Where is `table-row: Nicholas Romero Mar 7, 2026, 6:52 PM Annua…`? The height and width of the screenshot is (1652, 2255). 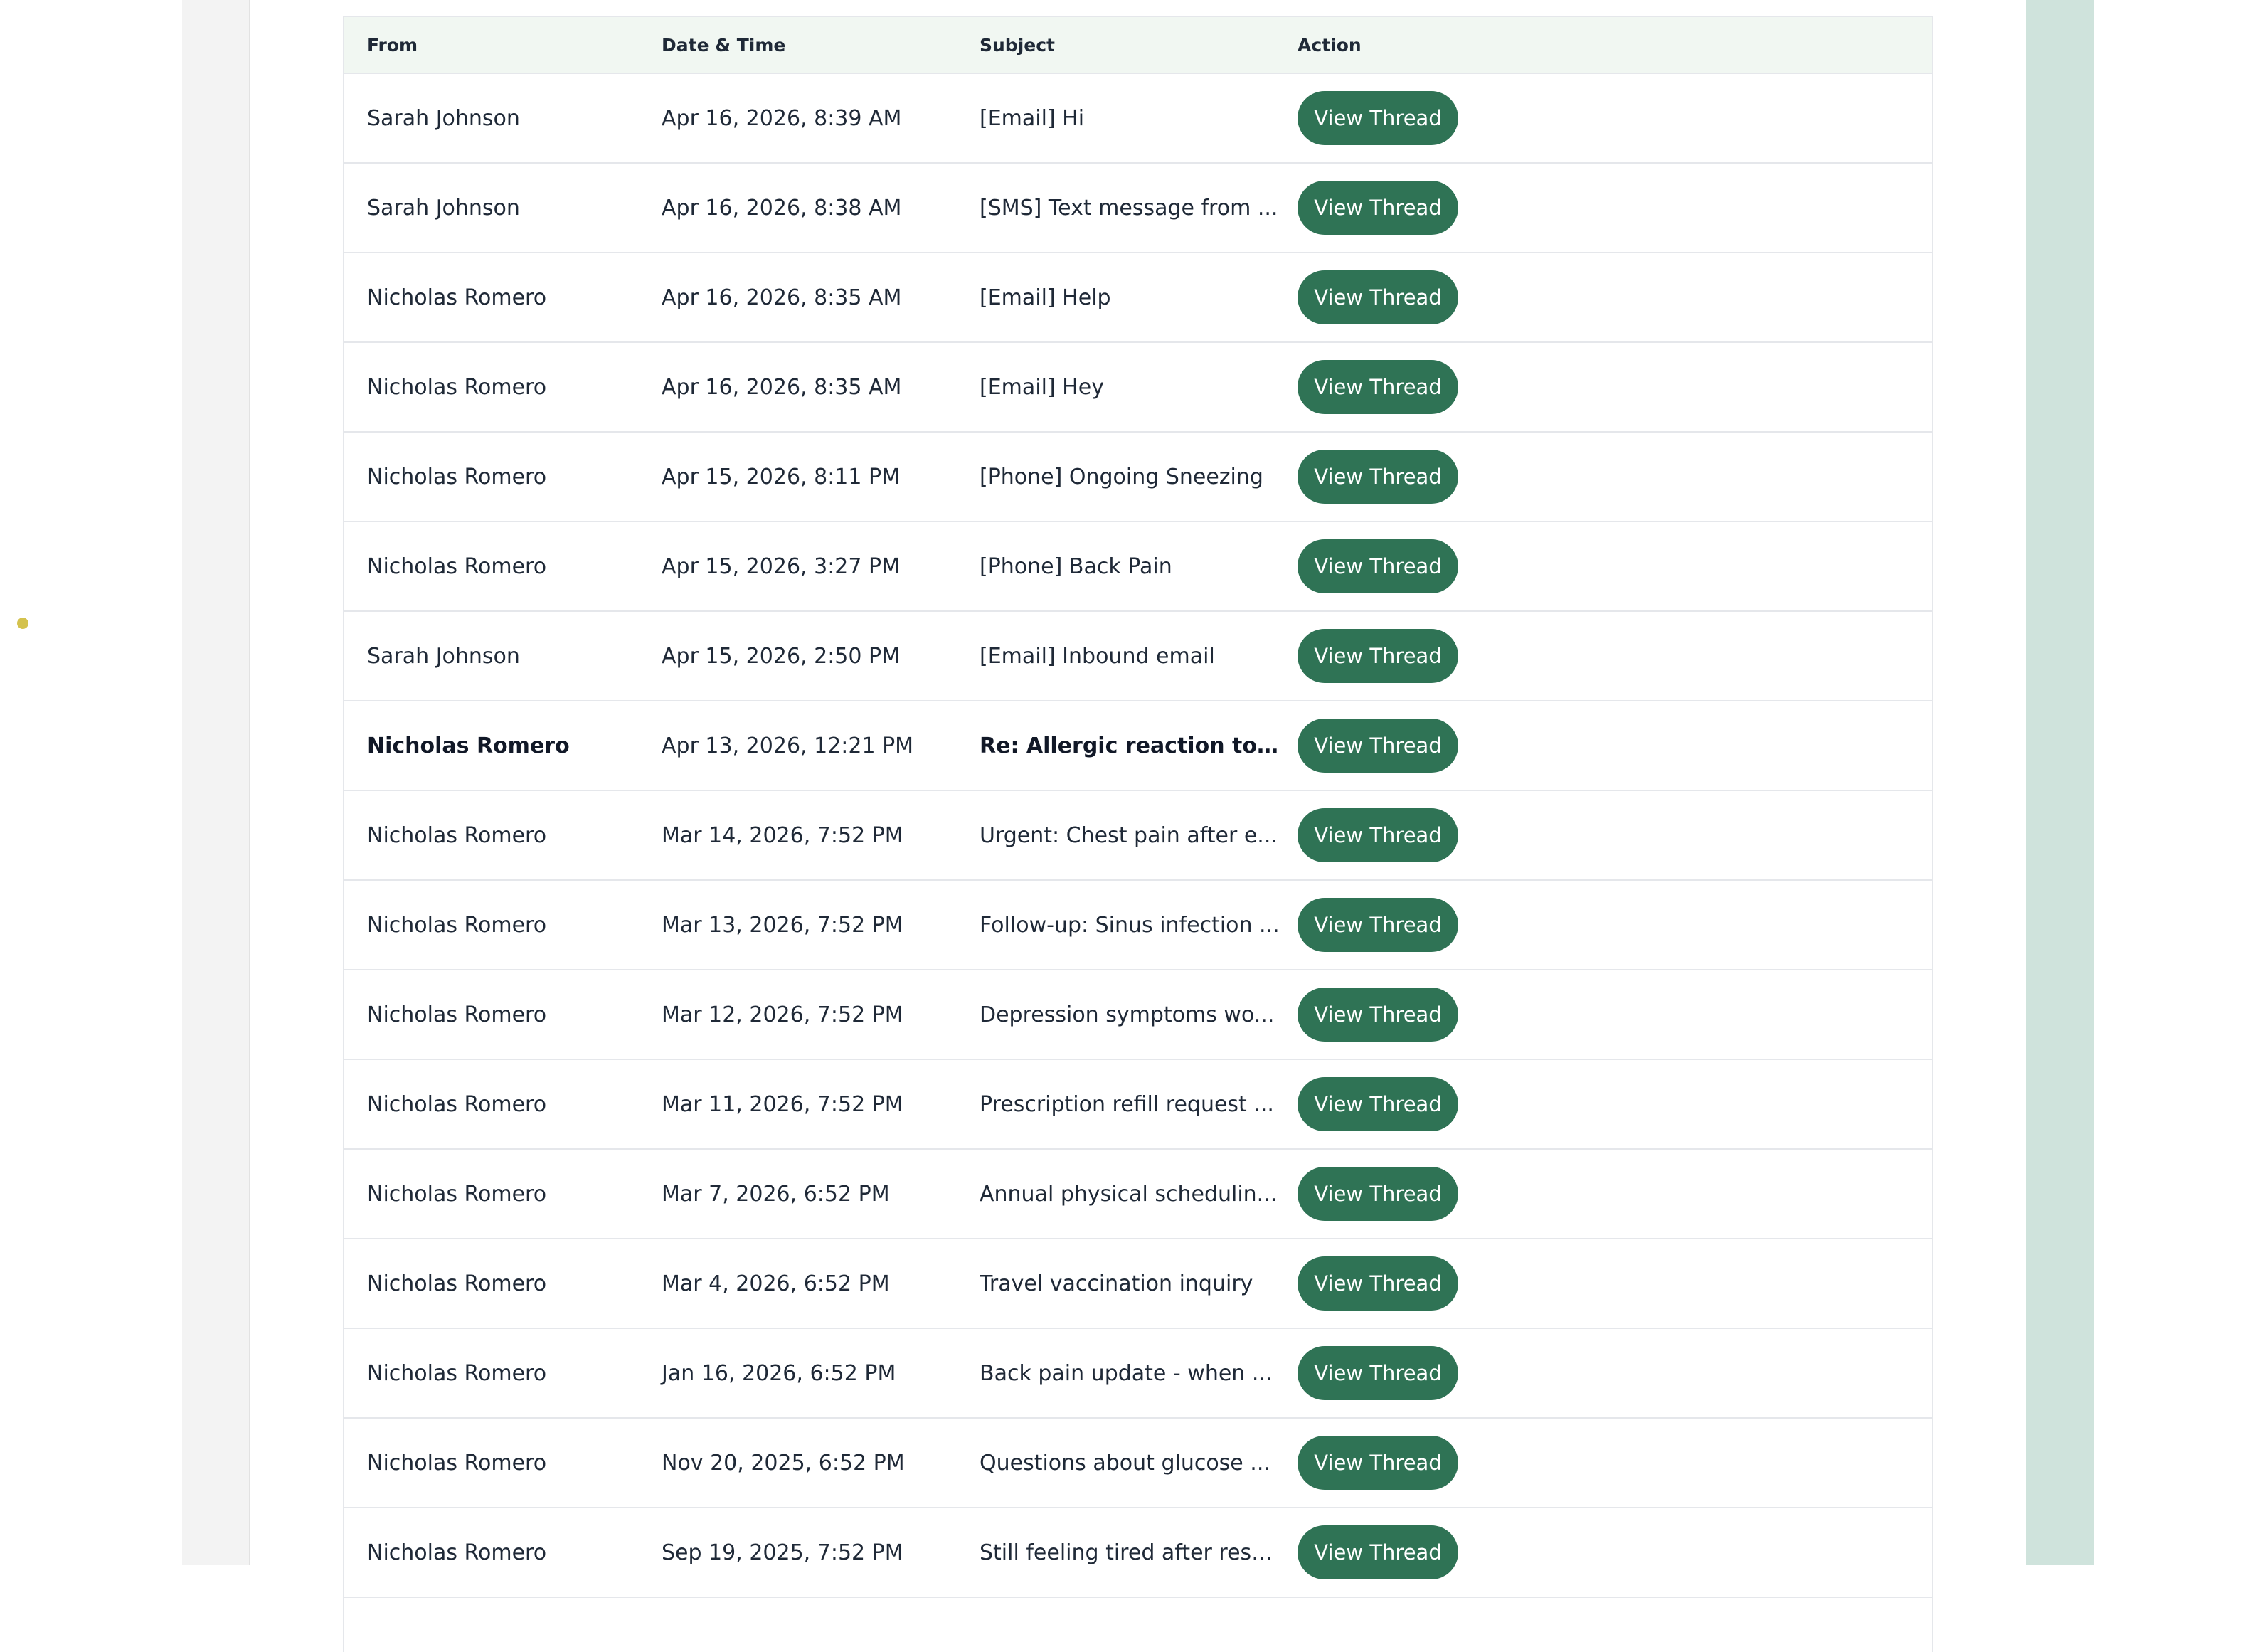
table-row: Nicholas Romero Mar 7, 2026, 6:52 PM Annua… is located at coordinates (1138, 1194).